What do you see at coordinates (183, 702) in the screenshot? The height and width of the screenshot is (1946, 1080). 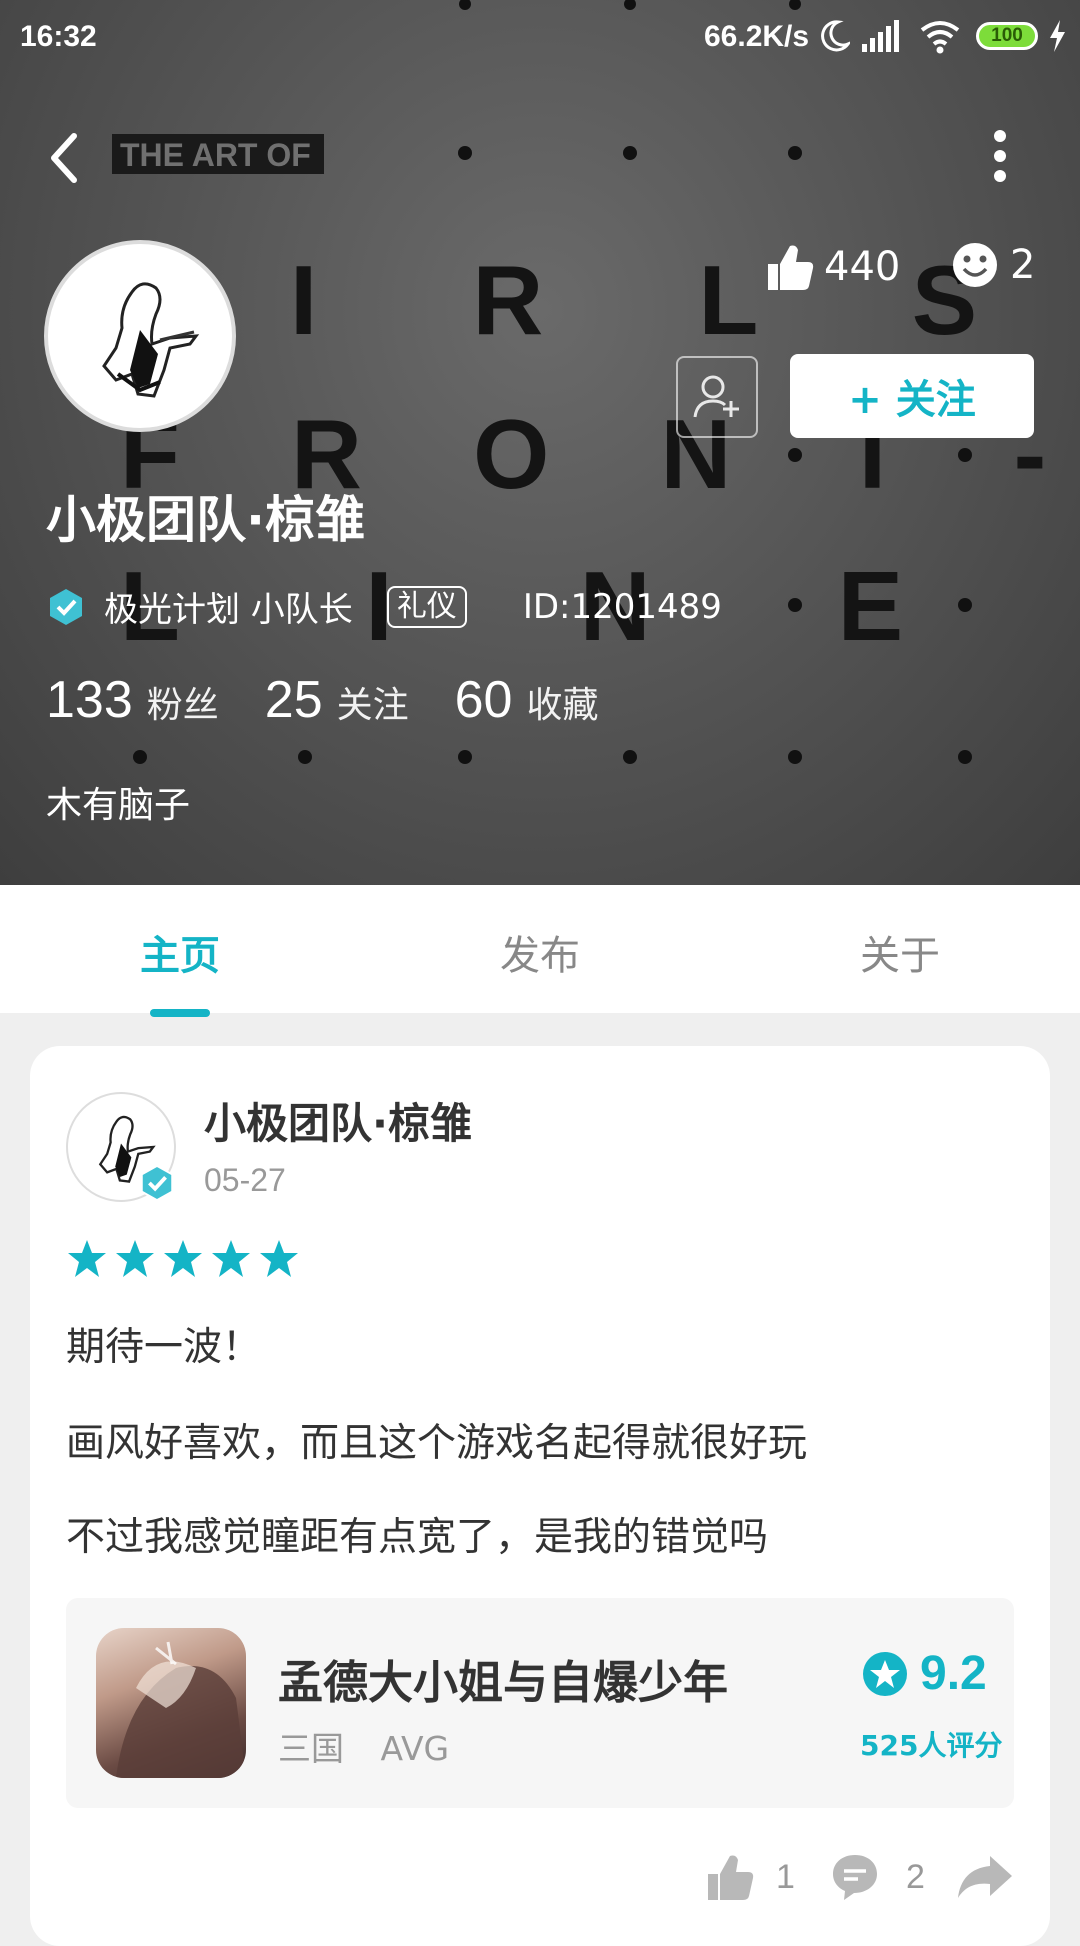 I see `followers-label: 粉丝` at bounding box center [183, 702].